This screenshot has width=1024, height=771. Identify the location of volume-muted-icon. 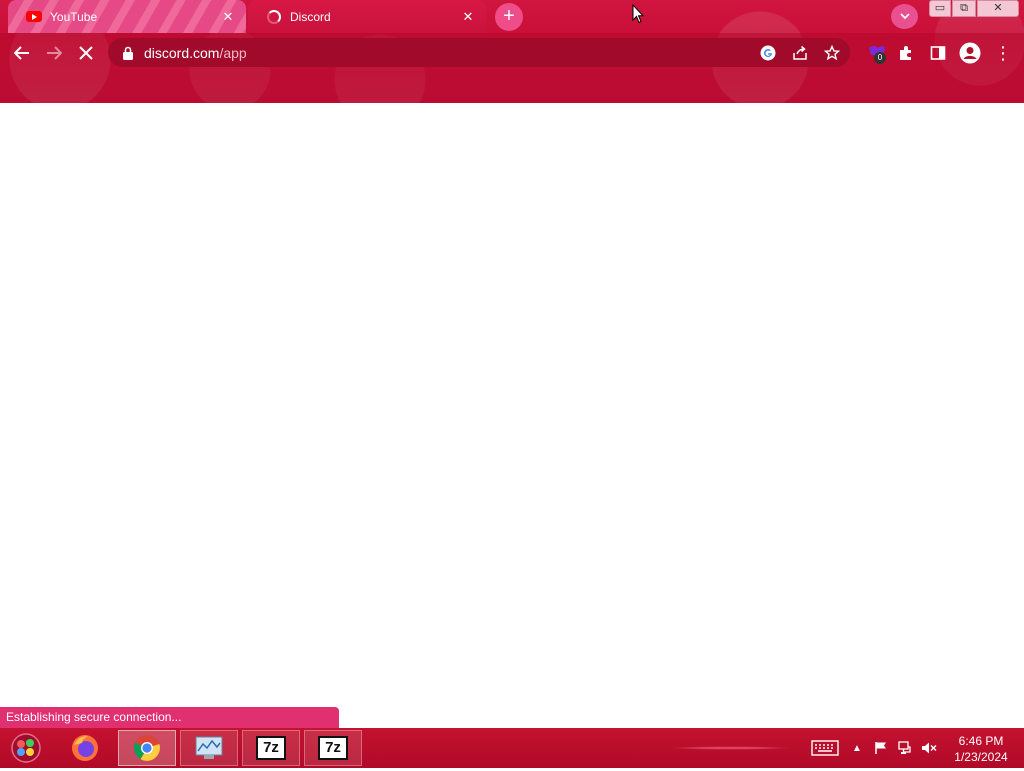
(929, 748).